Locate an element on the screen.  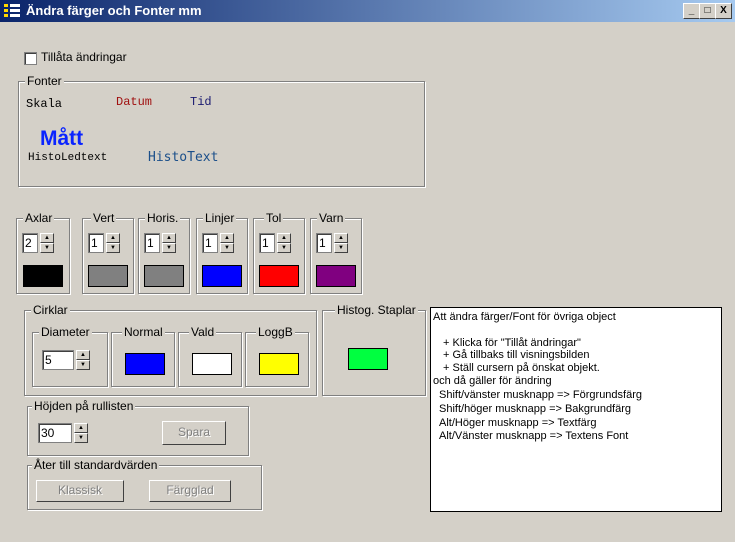
tol-spinner: 1 ▲ ▼ is located at coordinates (276, 243).